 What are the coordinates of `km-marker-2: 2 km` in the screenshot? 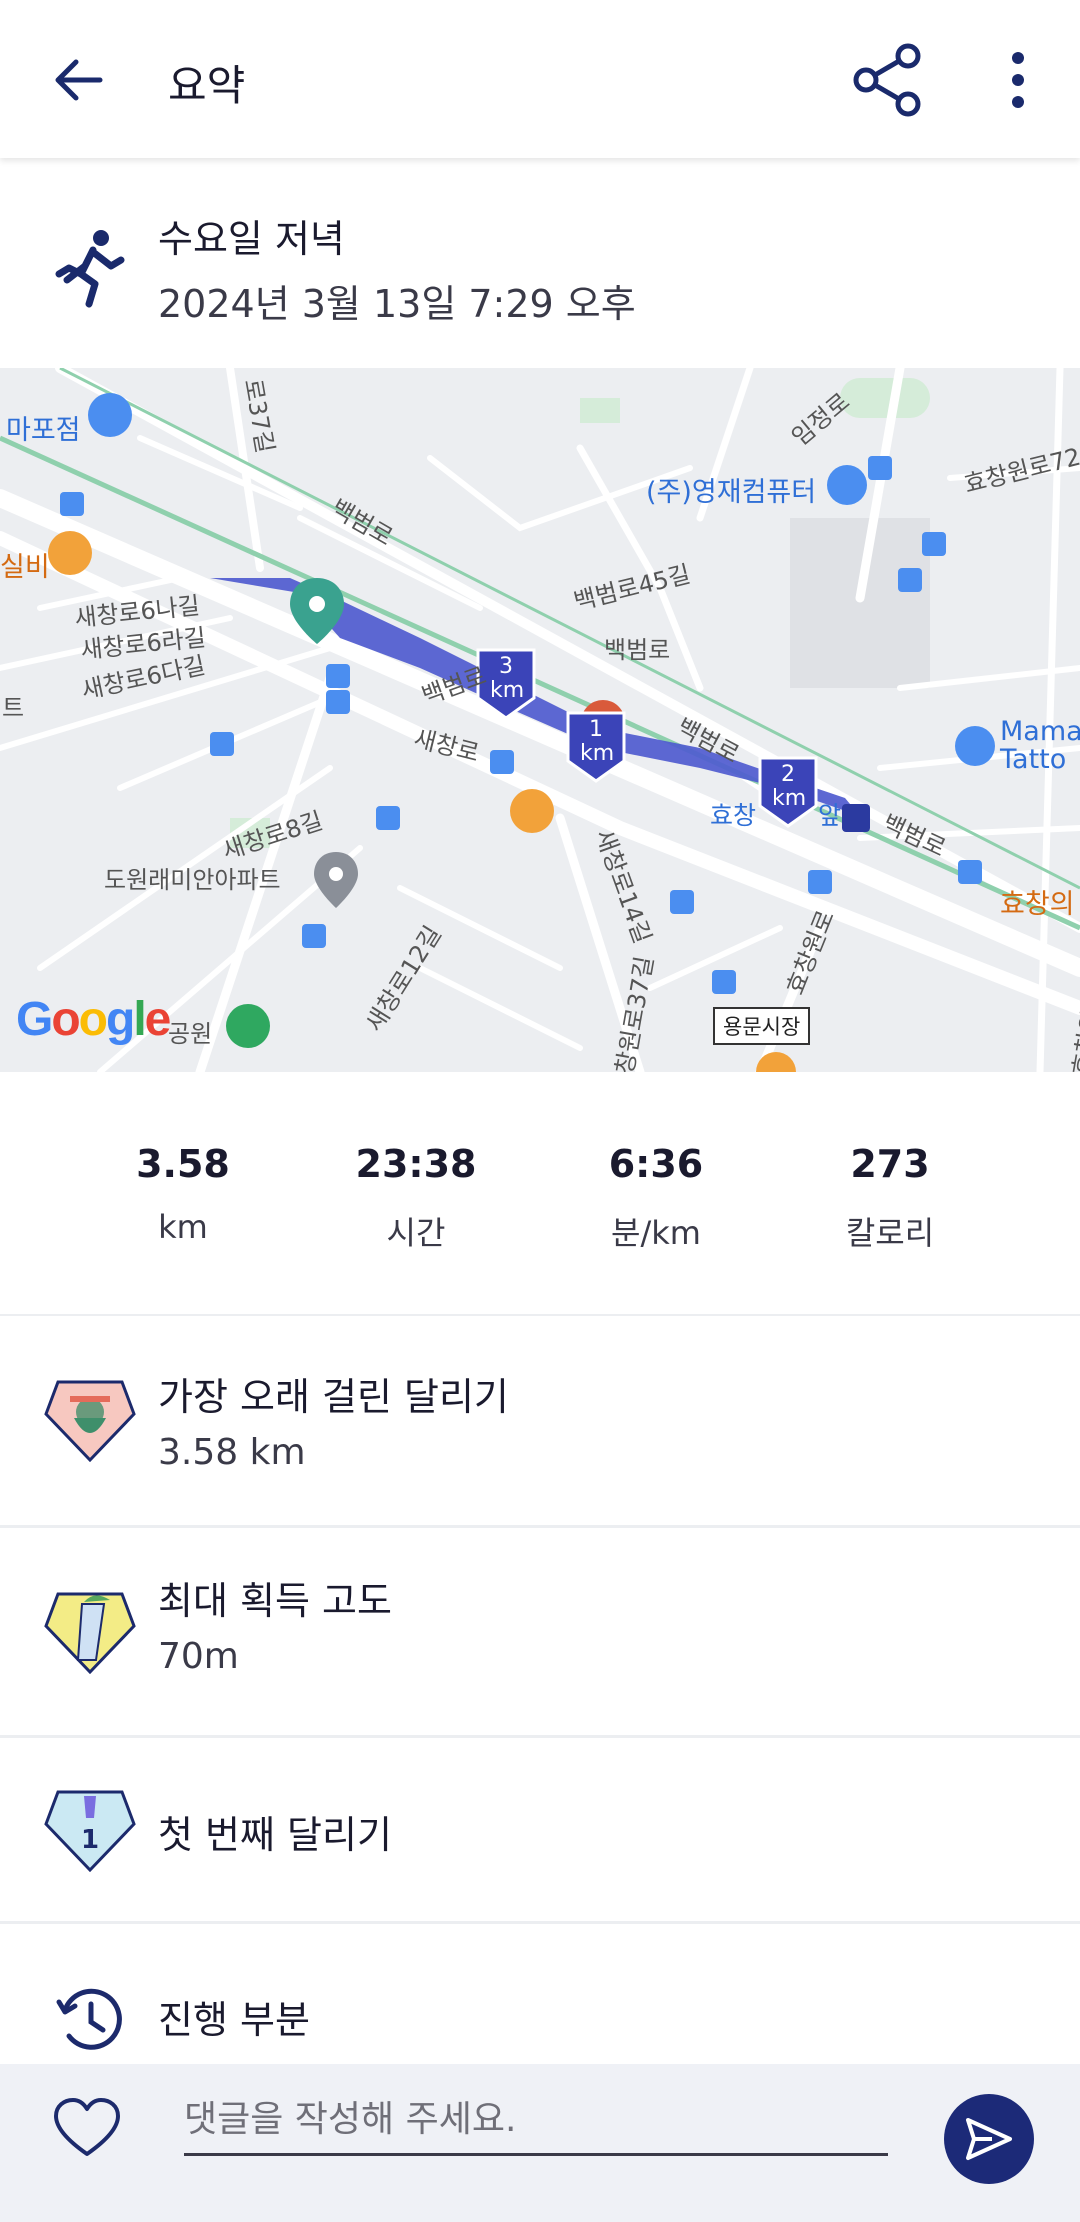 It's located at (789, 786).